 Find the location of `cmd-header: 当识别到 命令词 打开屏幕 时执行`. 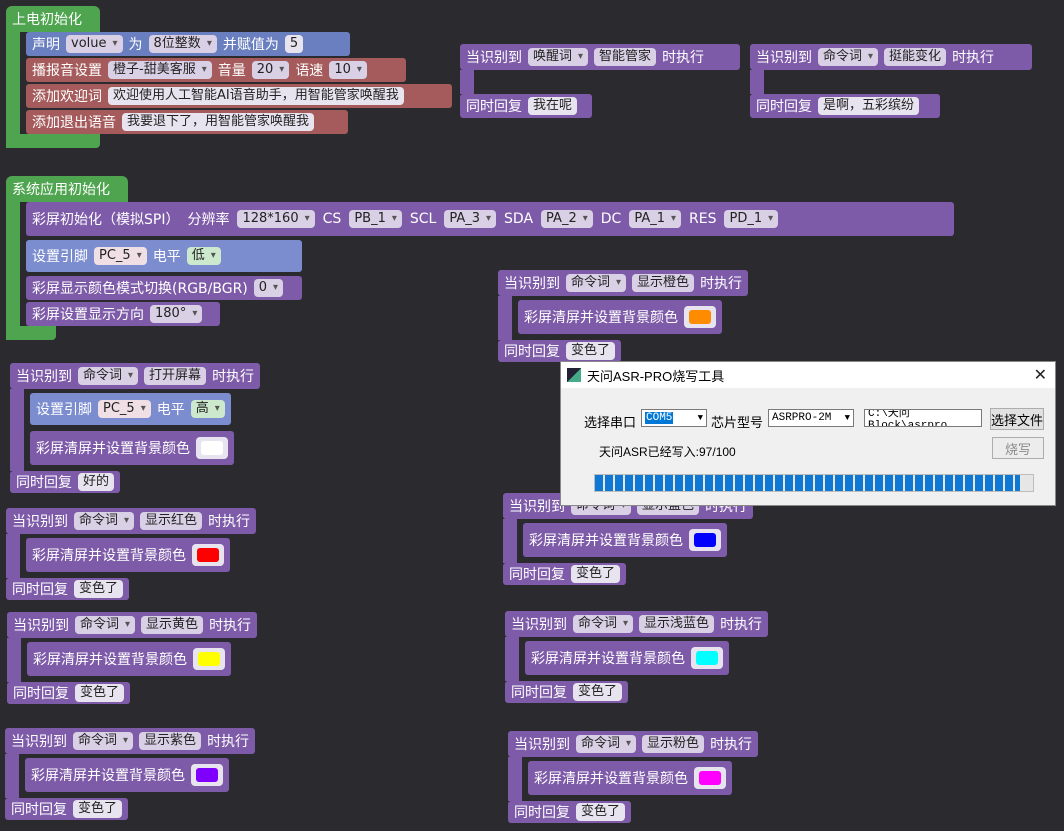

cmd-header: 当识别到 命令词 打开屏幕 时执行 is located at coordinates (135, 376).